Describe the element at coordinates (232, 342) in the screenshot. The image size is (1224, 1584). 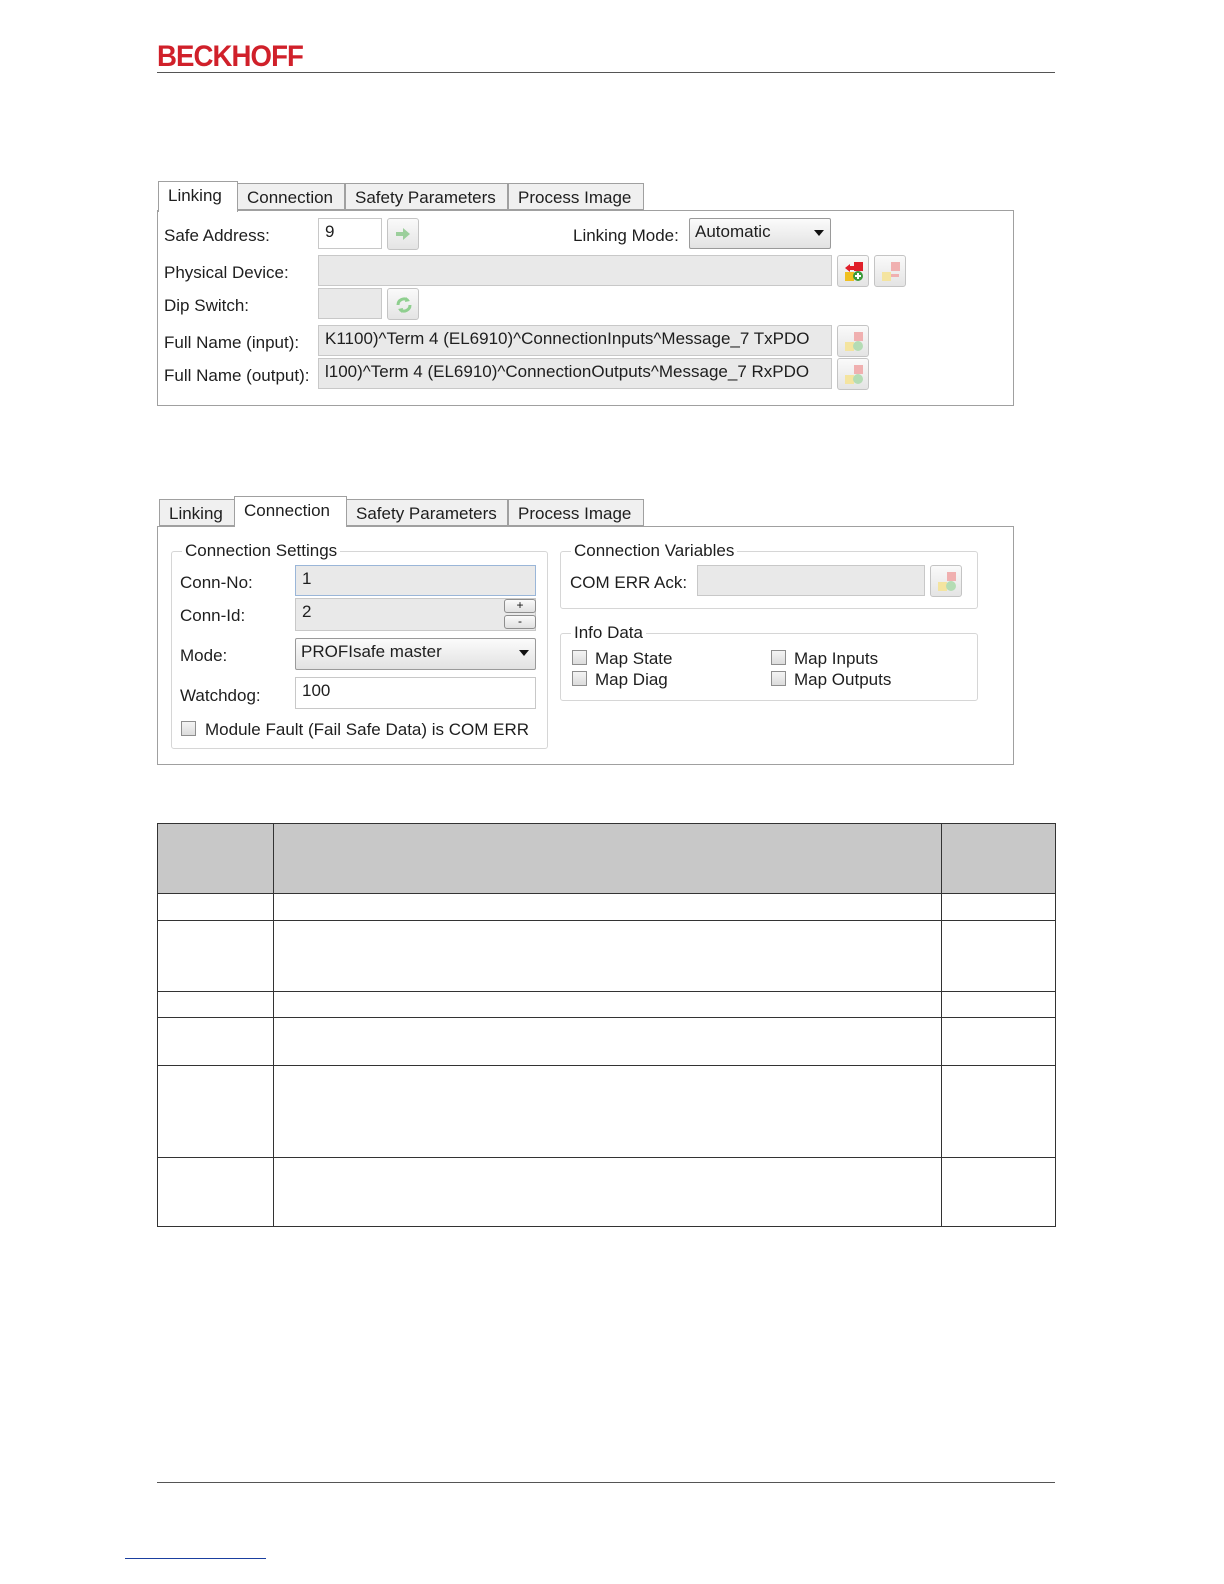
I see `full-name-input-label: Full Name (input):` at that location.